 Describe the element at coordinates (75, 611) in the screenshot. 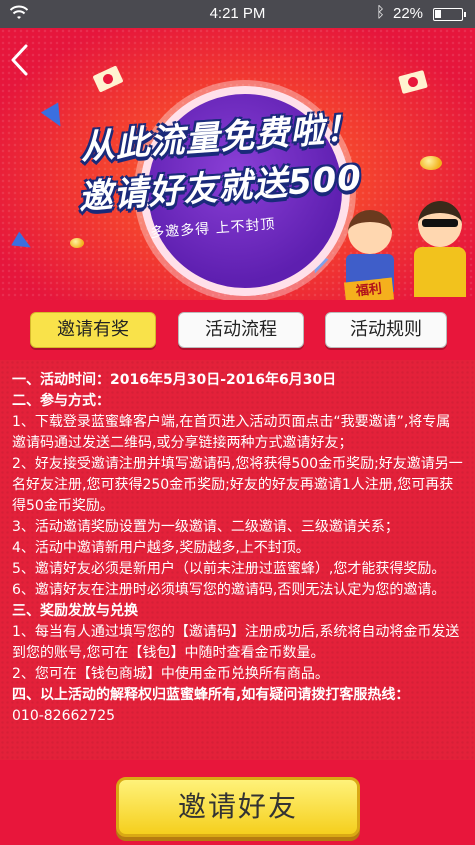

I see `section-heading: 三、奖励发放与兑换` at that location.